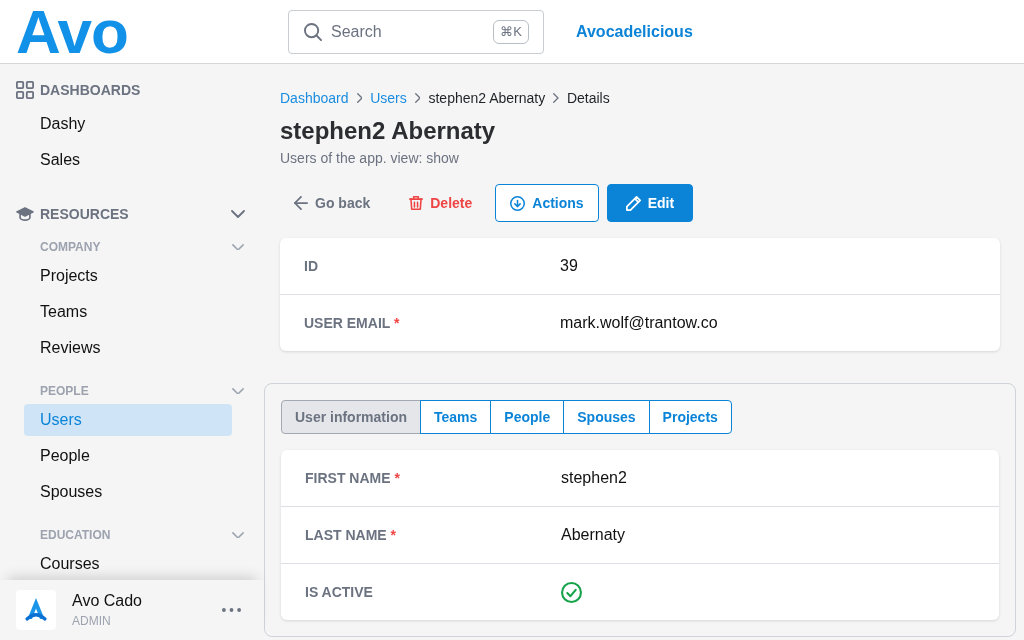  Describe the element at coordinates (518, 203) in the screenshot. I see `circle-arrow-down-icon` at that location.